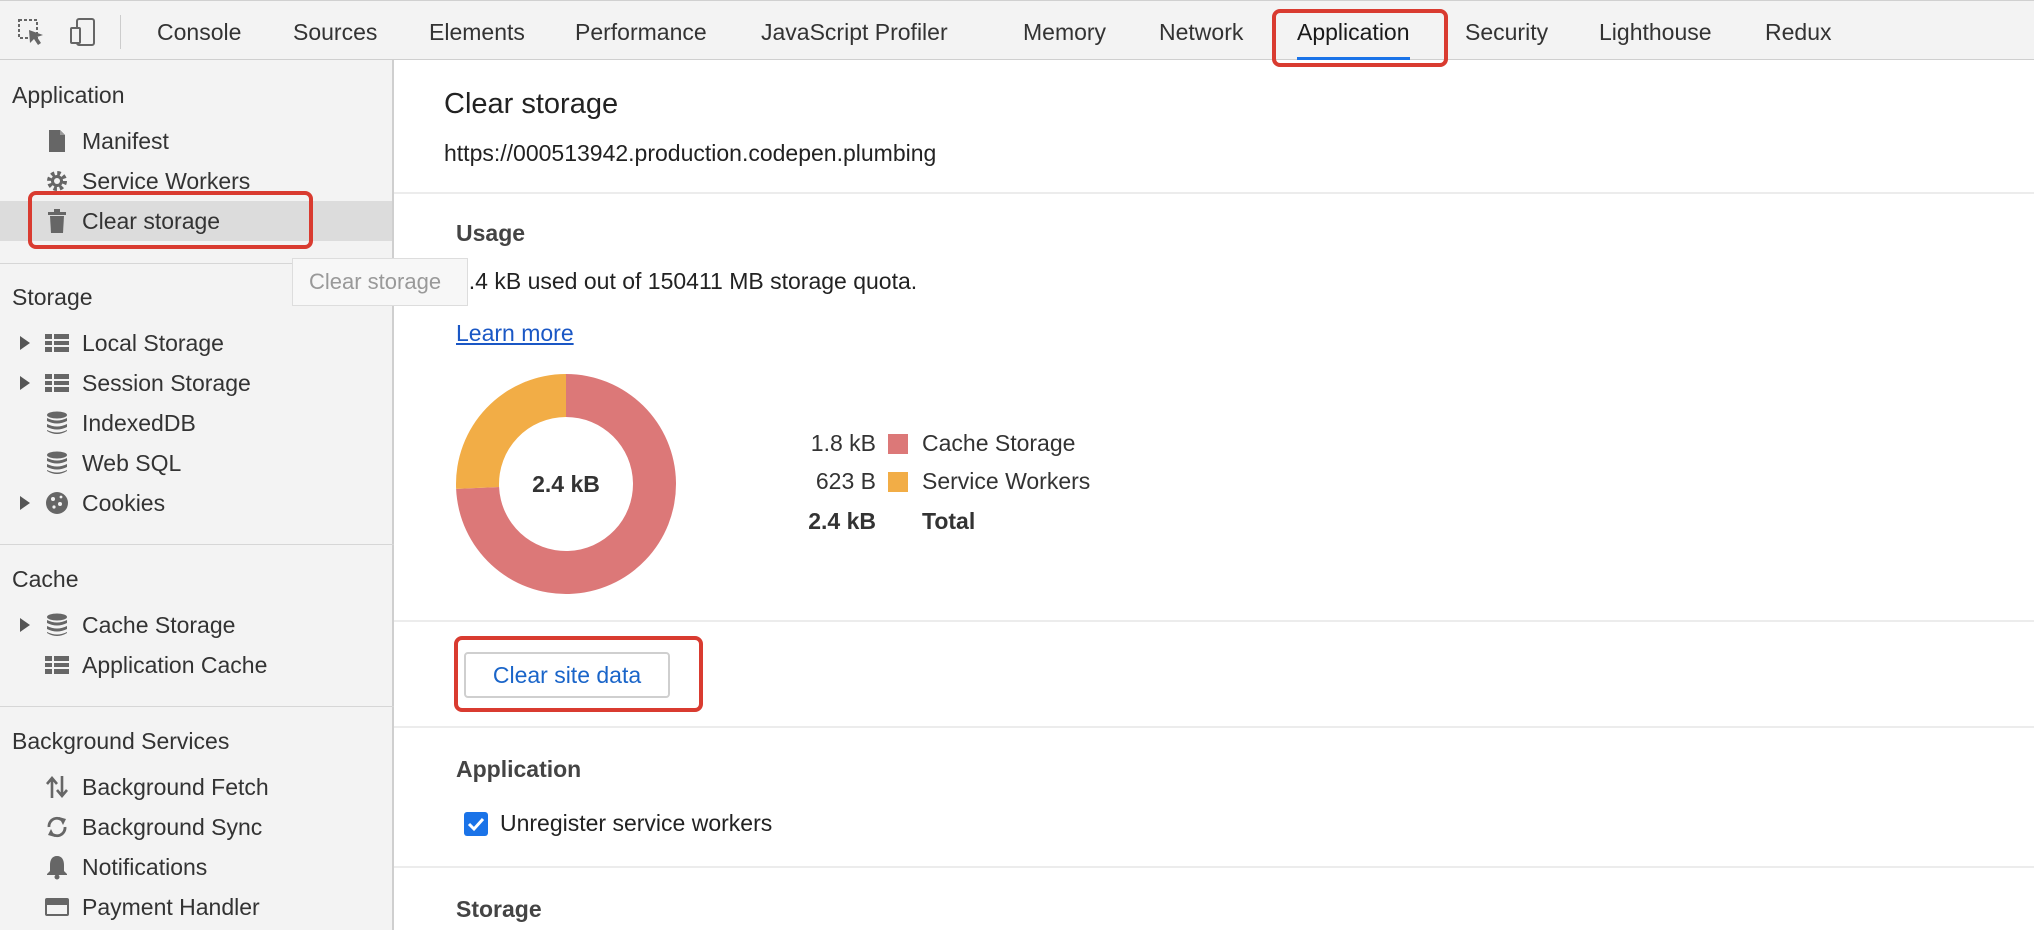 Image resolution: width=2034 pixels, height=930 pixels. Describe the element at coordinates (125, 141) in the screenshot. I see `sidebar-item-label: Manifest` at that location.